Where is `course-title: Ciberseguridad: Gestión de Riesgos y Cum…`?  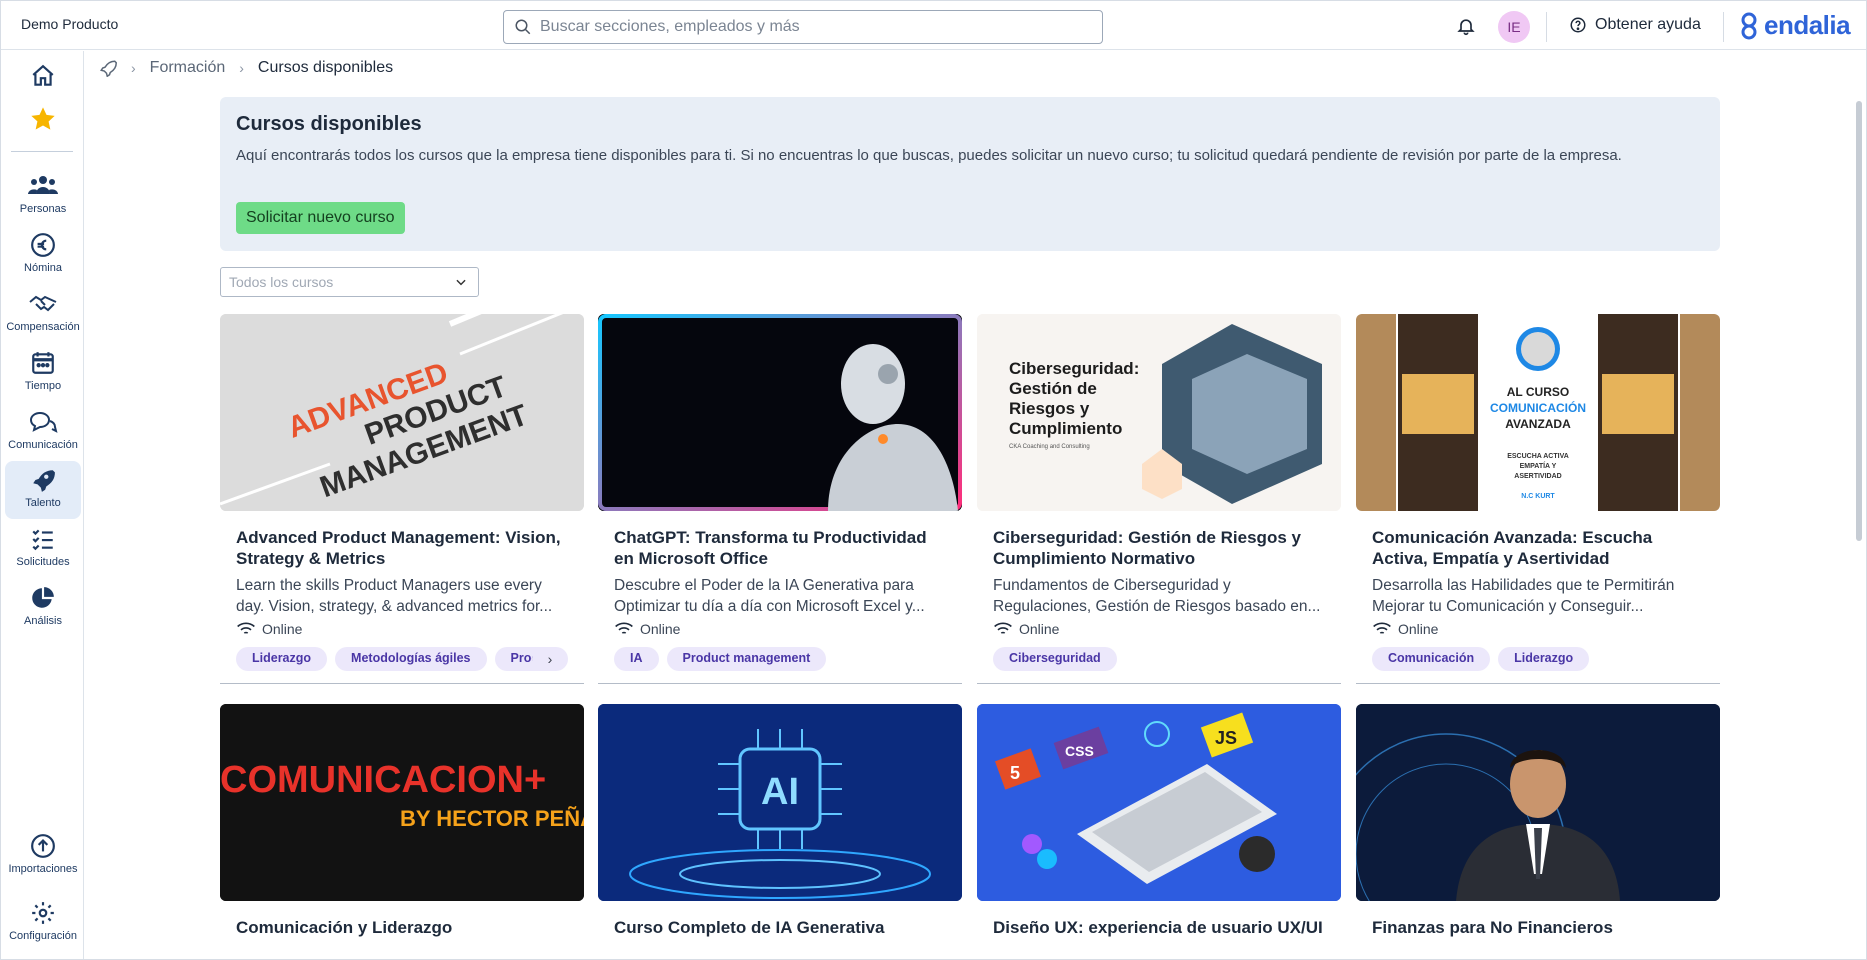
course-title: Ciberseguridad: Gestión de Riesgos y Cum… is located at coordinates (1159, 548).